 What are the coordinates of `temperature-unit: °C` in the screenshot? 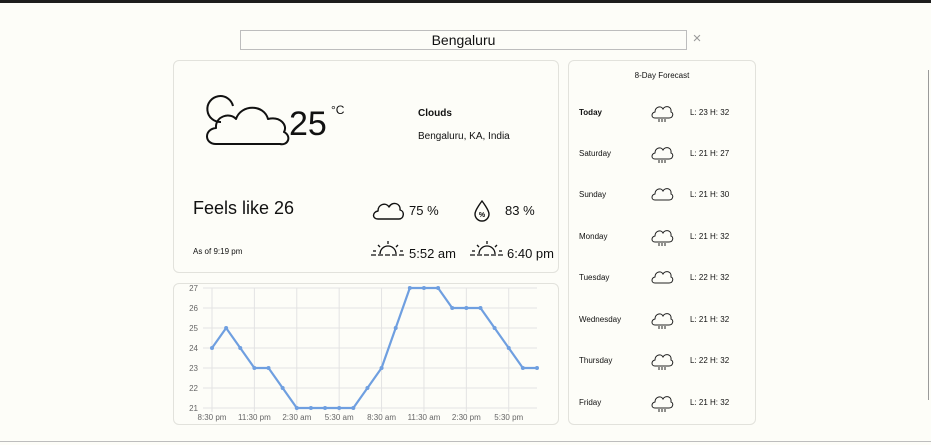 It's located at (338, 110).